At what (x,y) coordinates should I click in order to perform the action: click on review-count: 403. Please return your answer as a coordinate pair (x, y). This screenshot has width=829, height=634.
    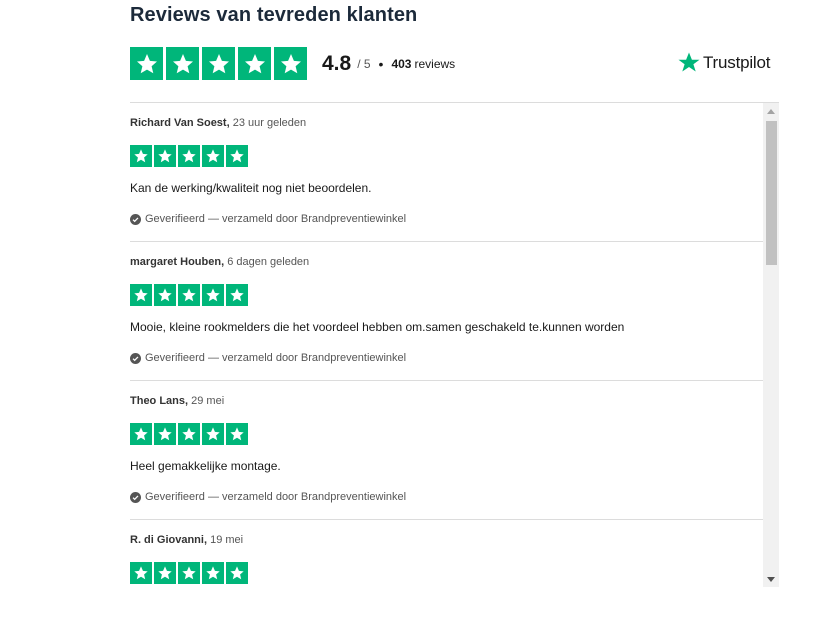
    Looking at the image, I should click on (401, 64).